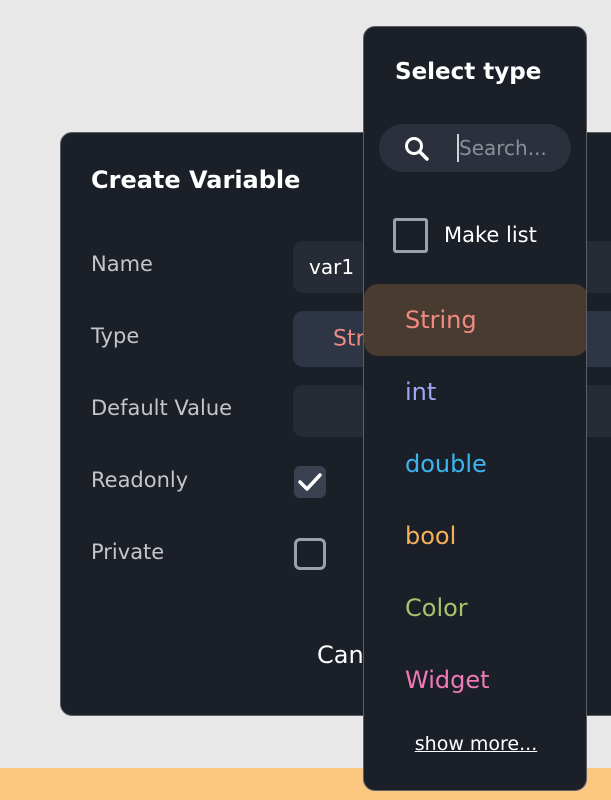 This screenshot has height=800, width=611. What do you see at coordinates (128, 552) in the screenshot?
I see `private-label: Private` at bounding box center [128, 552].